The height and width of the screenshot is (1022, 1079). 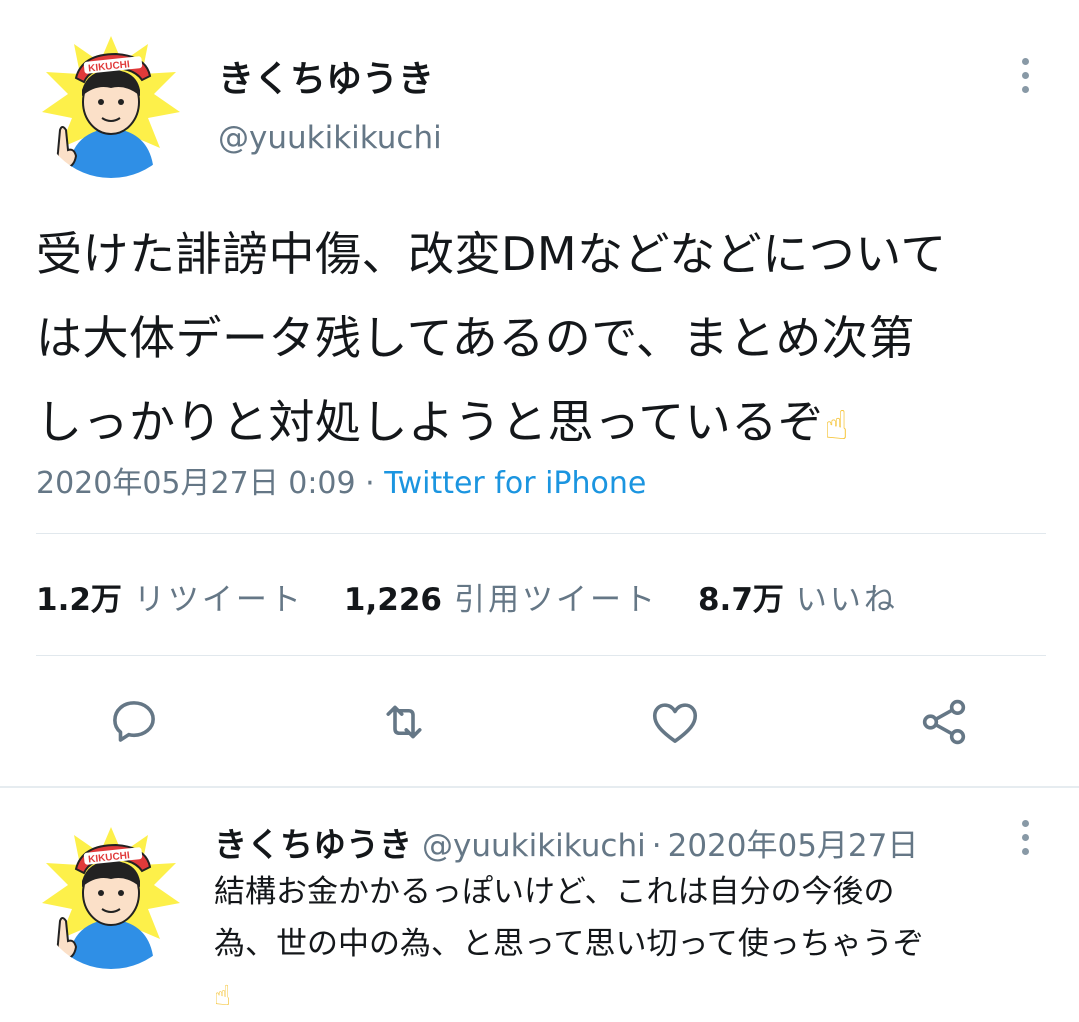 What do you see at coordinates (326, 76) in the screenshot?
I see `display-name: きくちゆうき` at bounding box center [326, 76].